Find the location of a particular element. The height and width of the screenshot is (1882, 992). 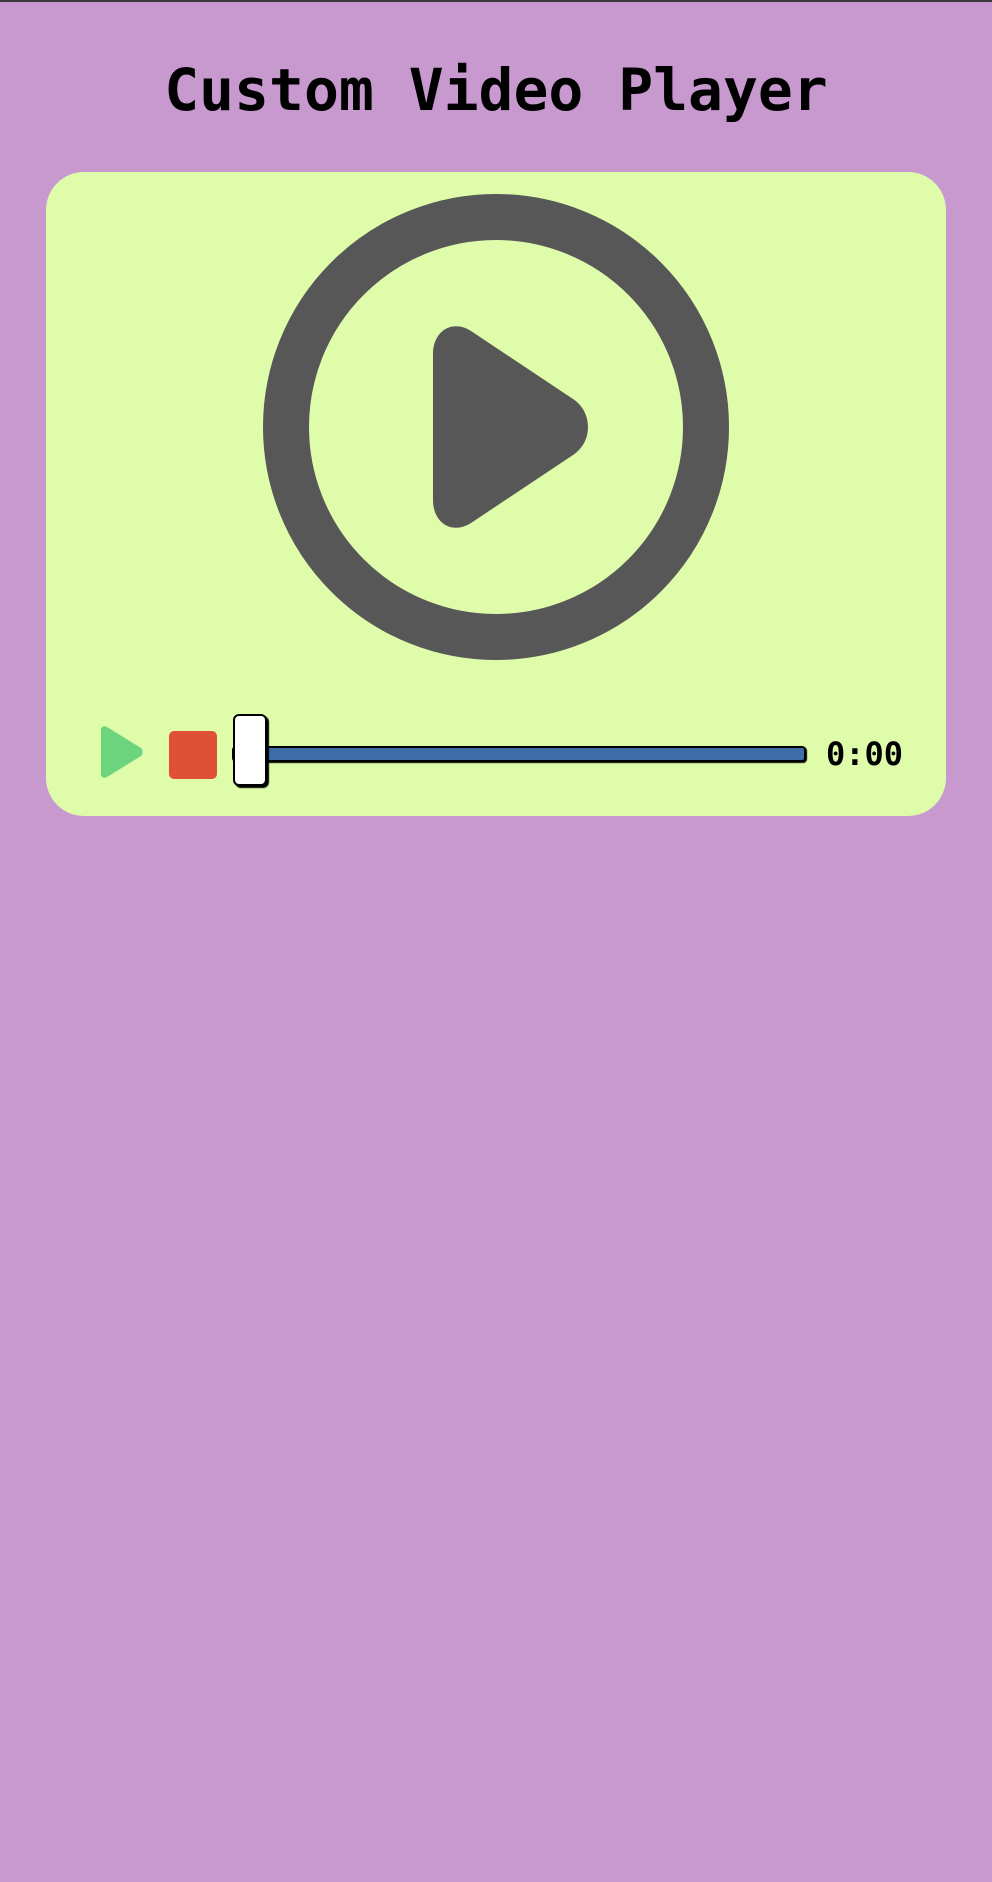

stop-button is located at coordinates (193, 755).